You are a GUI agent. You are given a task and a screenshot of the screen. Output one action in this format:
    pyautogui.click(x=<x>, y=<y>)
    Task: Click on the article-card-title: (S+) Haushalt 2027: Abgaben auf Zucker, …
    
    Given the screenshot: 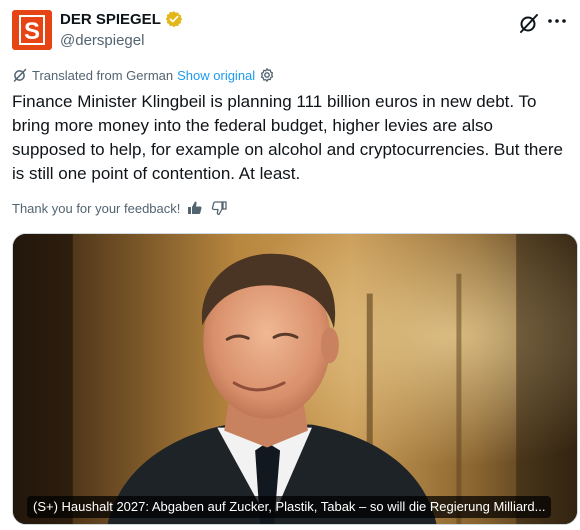 What is the action you would take?
    pyautogui.click(x=289, y=507)
    